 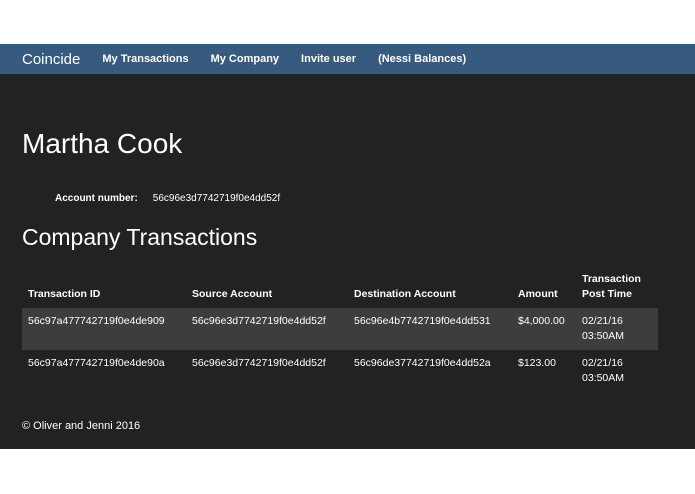 I want to click on nav-invite-user: Invite user, so click(x=328, y=59).